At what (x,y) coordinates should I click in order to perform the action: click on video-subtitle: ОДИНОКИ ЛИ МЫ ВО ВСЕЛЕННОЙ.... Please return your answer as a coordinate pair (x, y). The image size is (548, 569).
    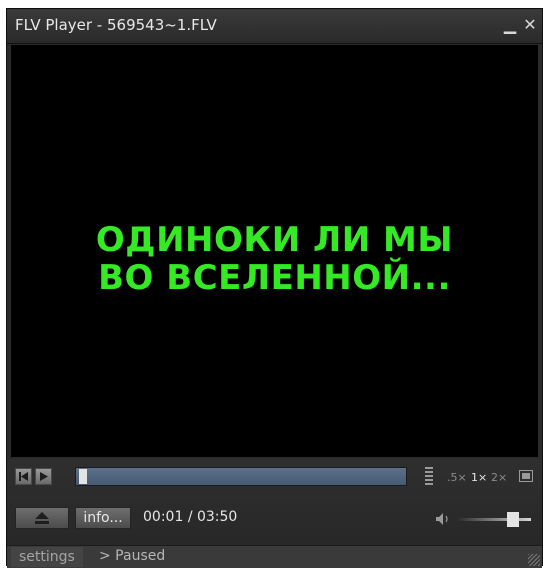
    Looking at the image, I should click on (274, 259).